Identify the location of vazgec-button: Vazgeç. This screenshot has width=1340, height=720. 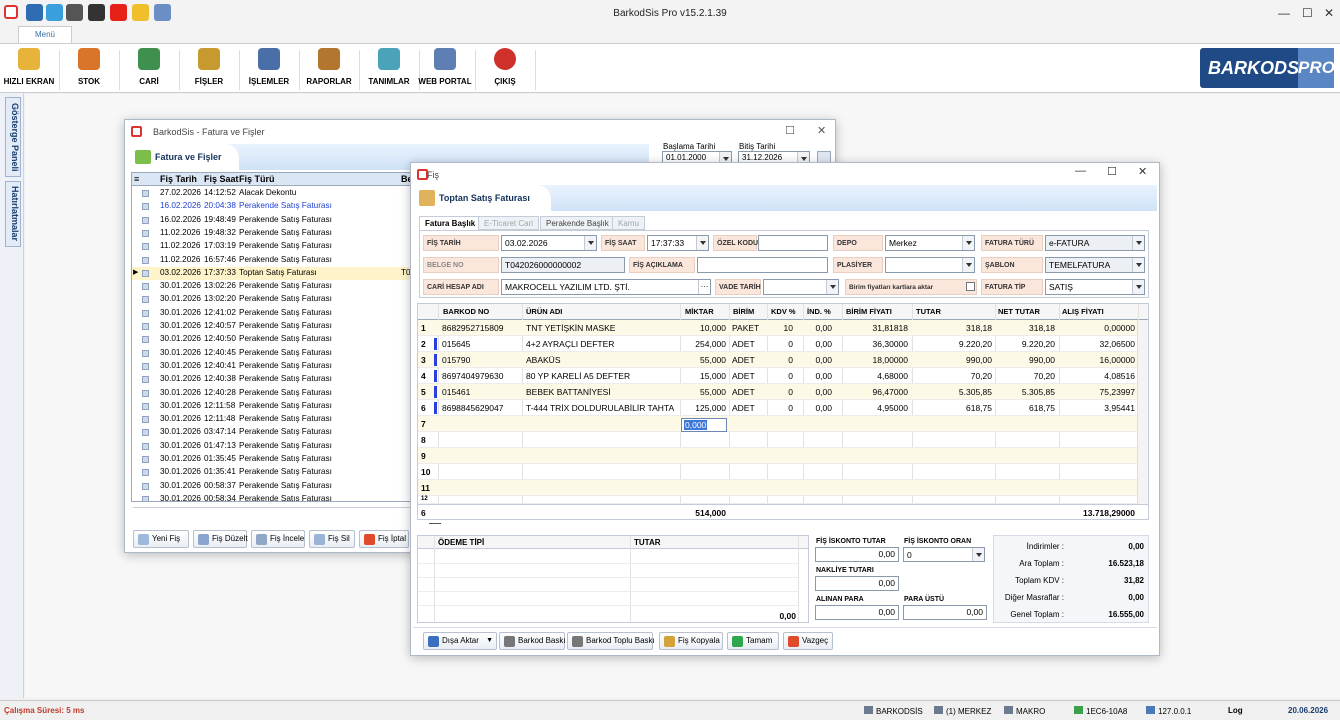
(808, 641).